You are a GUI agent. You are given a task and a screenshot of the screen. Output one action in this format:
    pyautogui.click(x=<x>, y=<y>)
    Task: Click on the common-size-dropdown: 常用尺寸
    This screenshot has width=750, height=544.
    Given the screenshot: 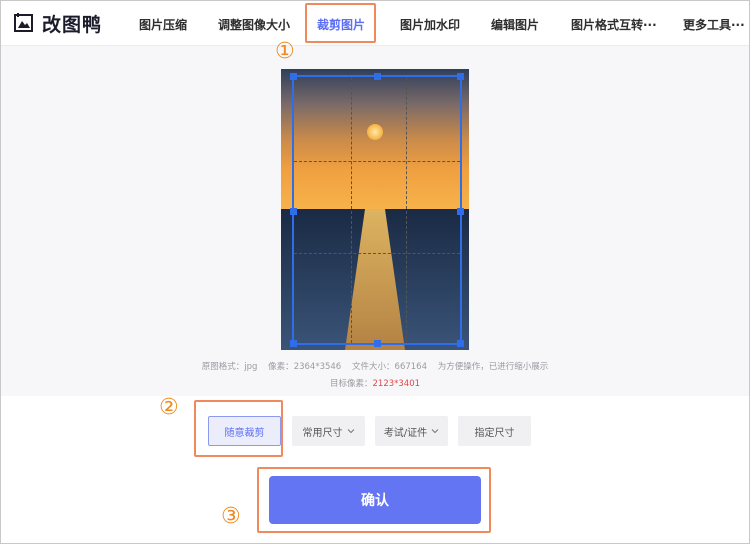 What is the action you would take?
    pyautogui.click(x=328, y=431)
    